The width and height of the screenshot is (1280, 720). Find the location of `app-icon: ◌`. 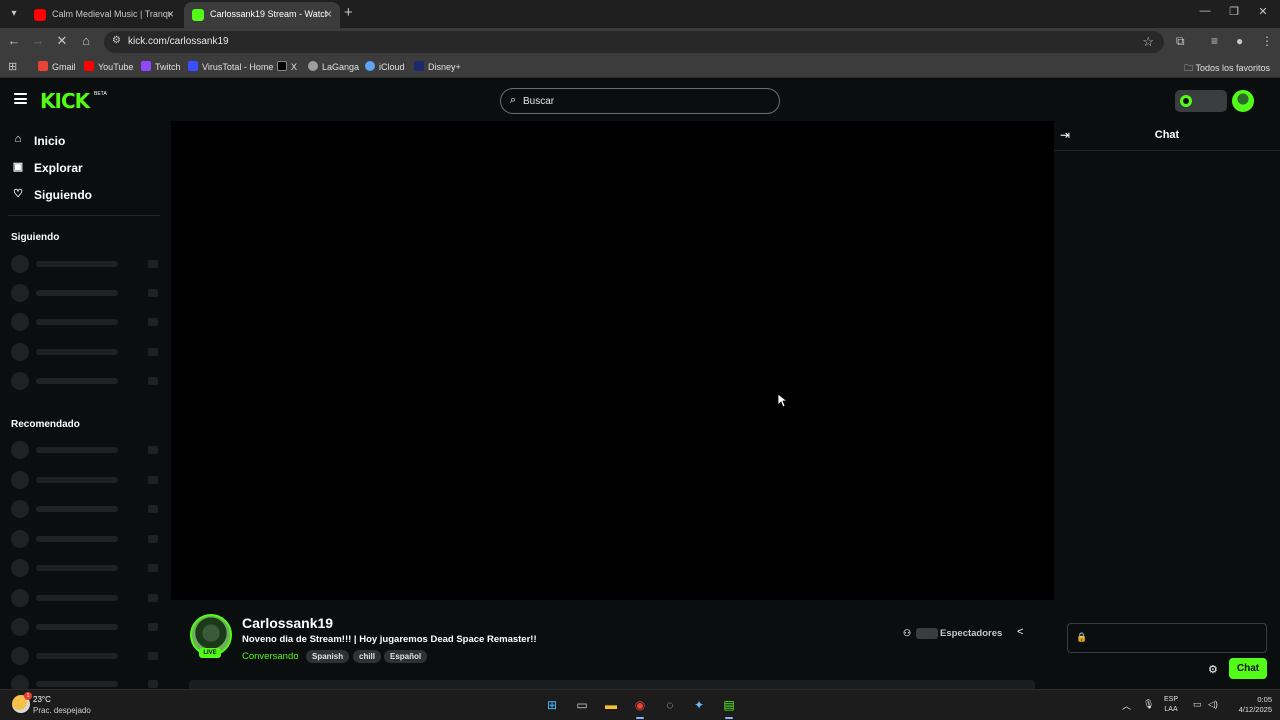

app-icon: ◌ is located at coordinates (670, 705).